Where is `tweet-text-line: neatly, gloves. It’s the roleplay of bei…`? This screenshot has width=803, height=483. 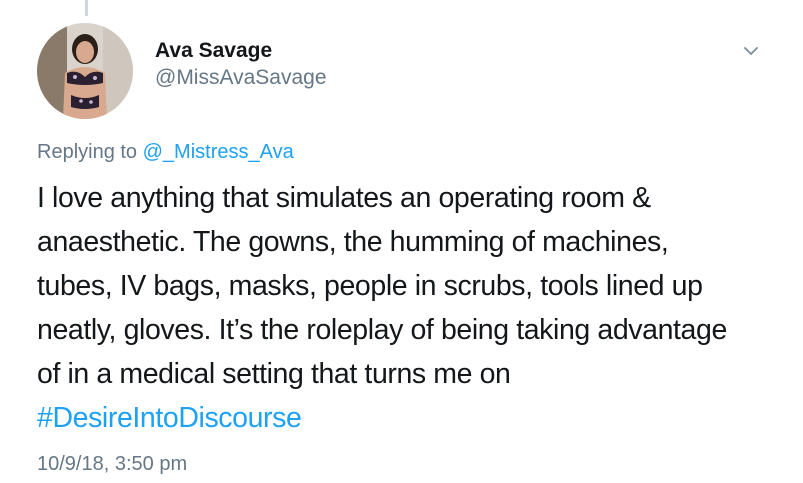
tweet-text-line: neatly, gloves. It’s the roleplay of bei… is located at coordinates (382, 330).